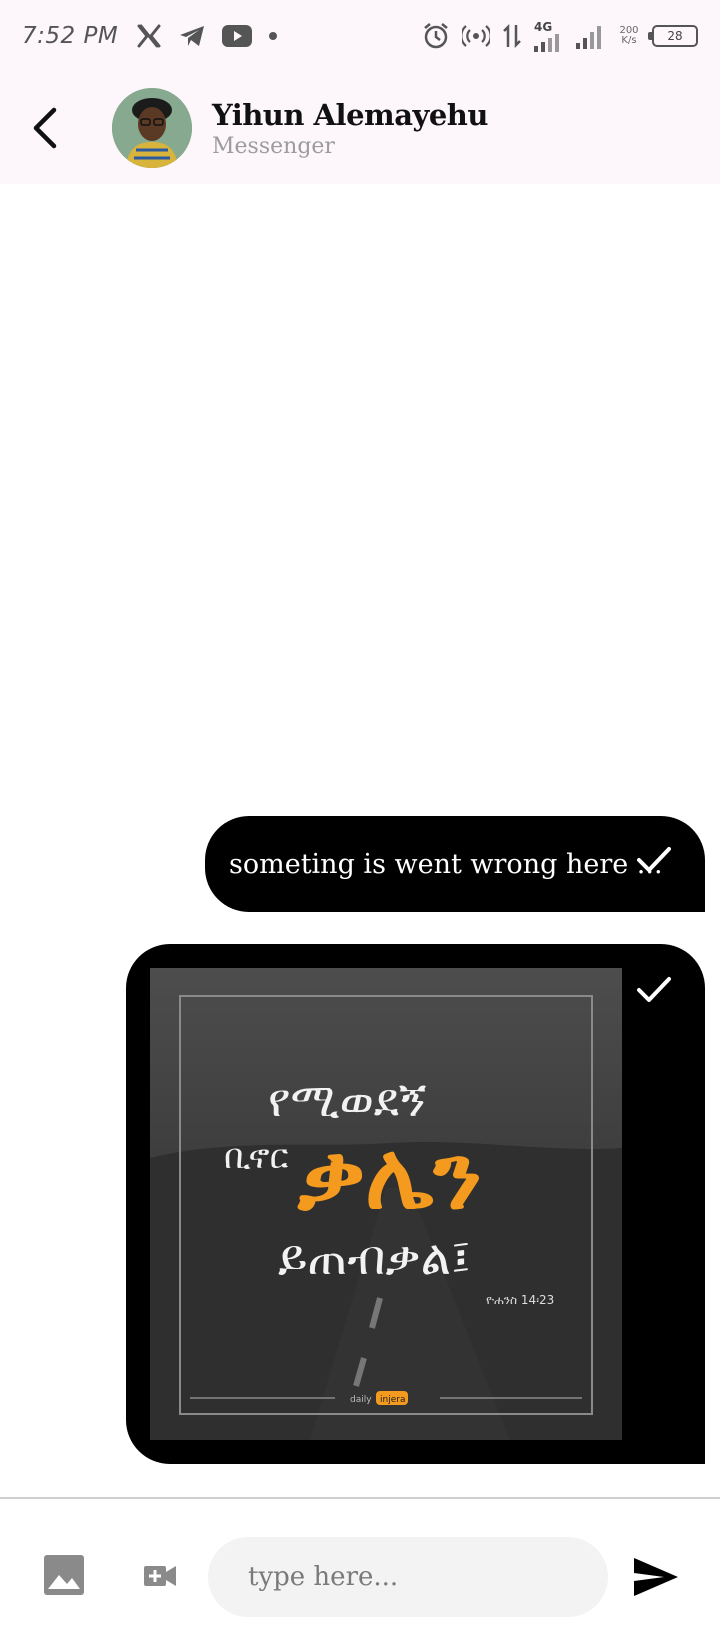 The width and height of the screenshot is (720, 1640). I want to click on notification-icons, so click(207, 36).